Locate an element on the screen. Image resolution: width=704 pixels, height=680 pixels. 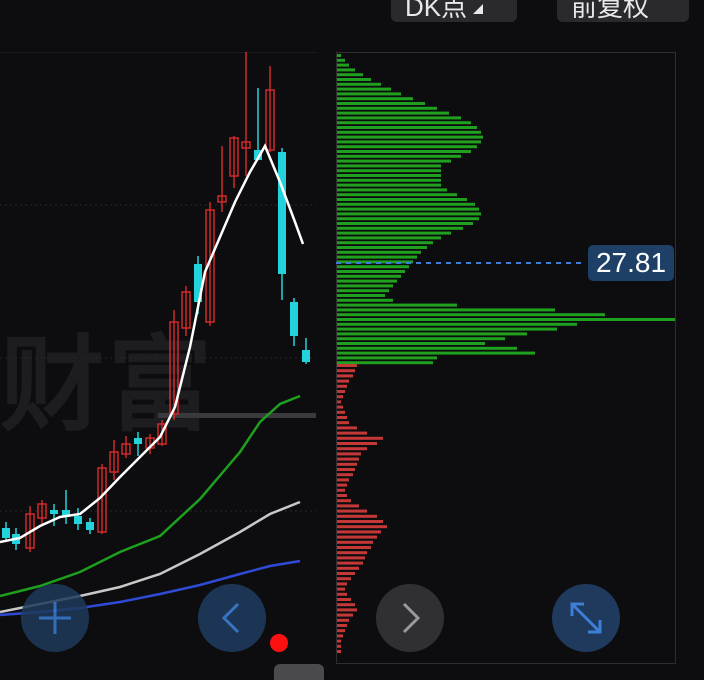
bottom-handle is located at coordinates (299, 672).